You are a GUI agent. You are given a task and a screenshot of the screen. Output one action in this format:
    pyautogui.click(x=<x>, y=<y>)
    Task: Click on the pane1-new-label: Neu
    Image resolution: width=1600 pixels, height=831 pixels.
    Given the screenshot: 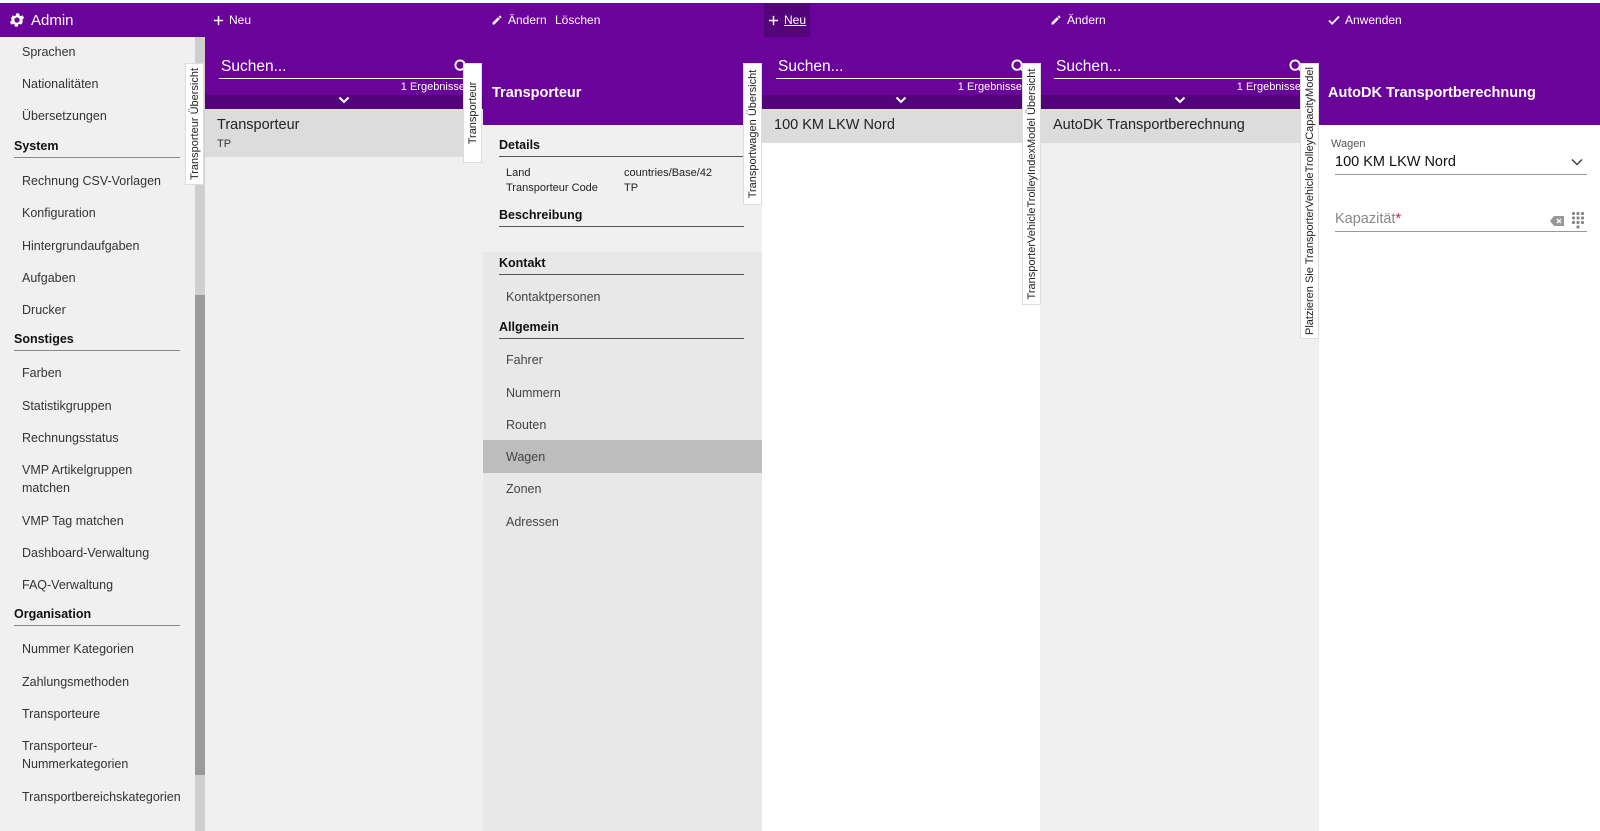 What is the action you would take?
    pyautogui.click(x=240, y=20)
    